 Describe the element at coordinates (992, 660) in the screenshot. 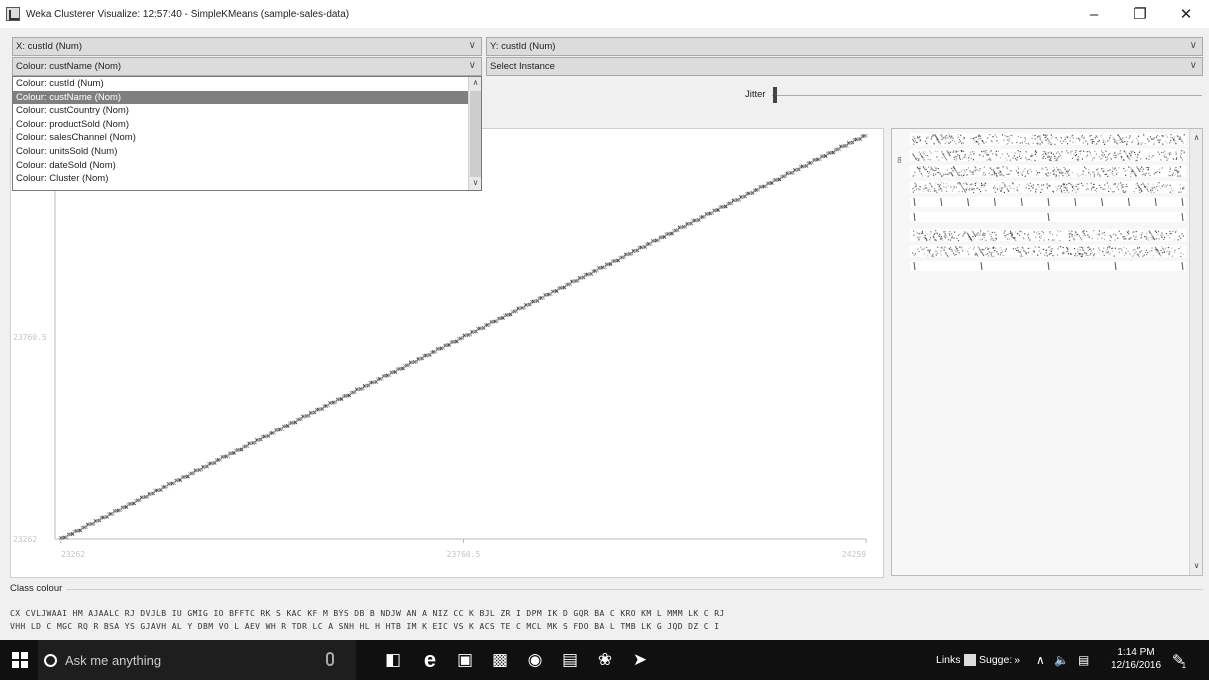

I see `suggest-toolbar: Sugge: »` at that location.